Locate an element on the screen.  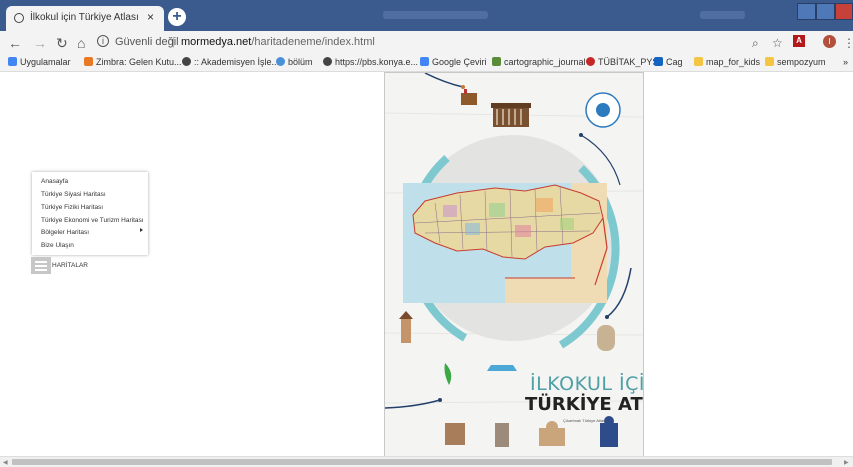
hamburger-label: HARİTALAR is located at coordinates (70, 265).